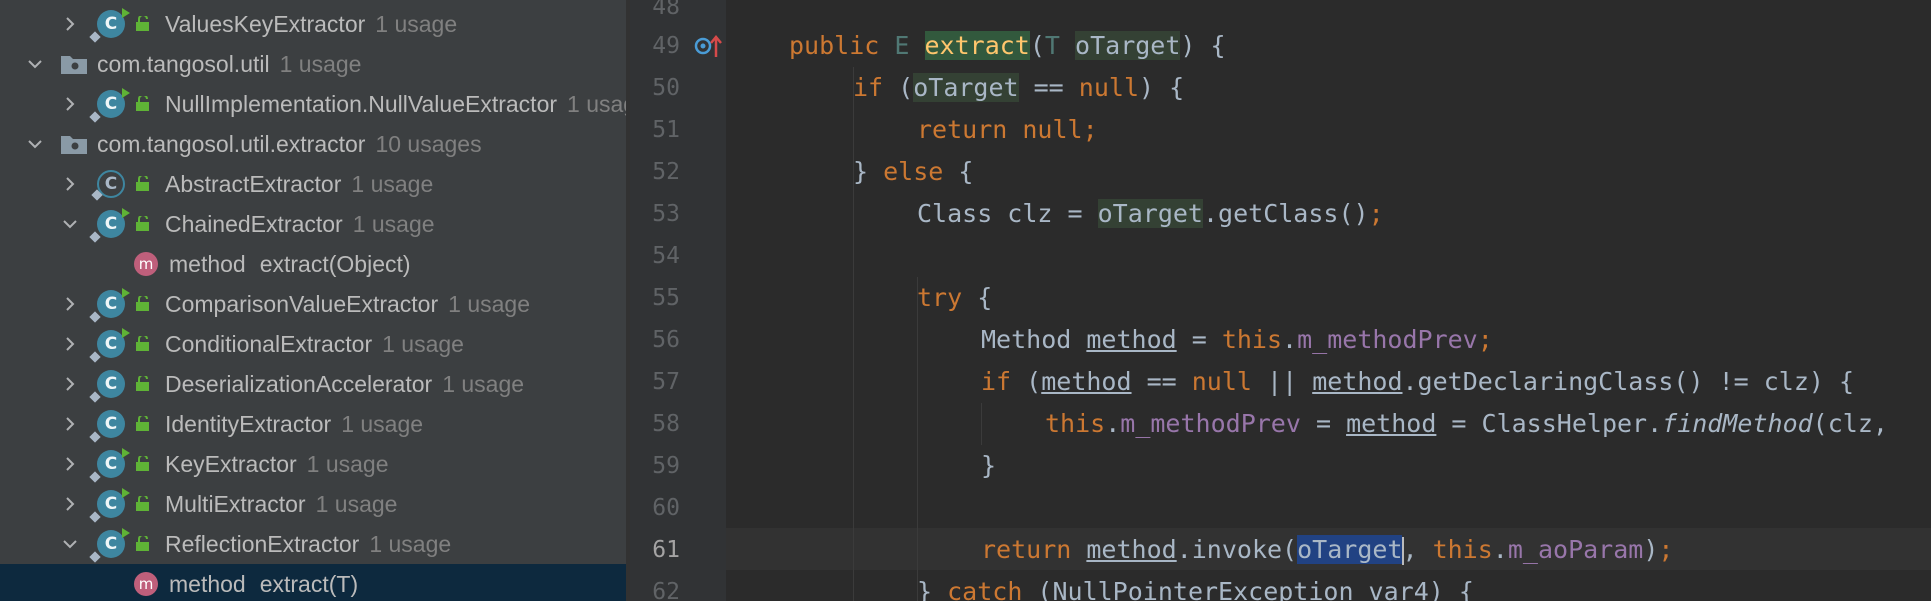 The height and width of the screenshot is (601, 1931). What do you see at coordinates (313, 504) in the screenshot?
I see `tree-row-class: C MultiExtractor 1 usage` at bounding box center [313, 504].